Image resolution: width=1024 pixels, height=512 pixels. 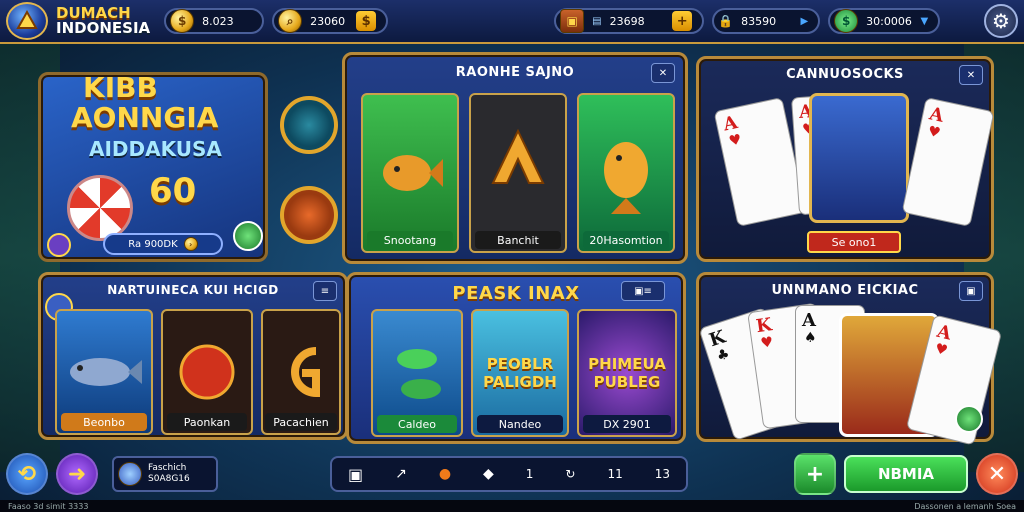 What do you see at coordinates (809, 320) in the screenshot?
I see `poker-card-rank-3: A` at bounding box center [809, 320].